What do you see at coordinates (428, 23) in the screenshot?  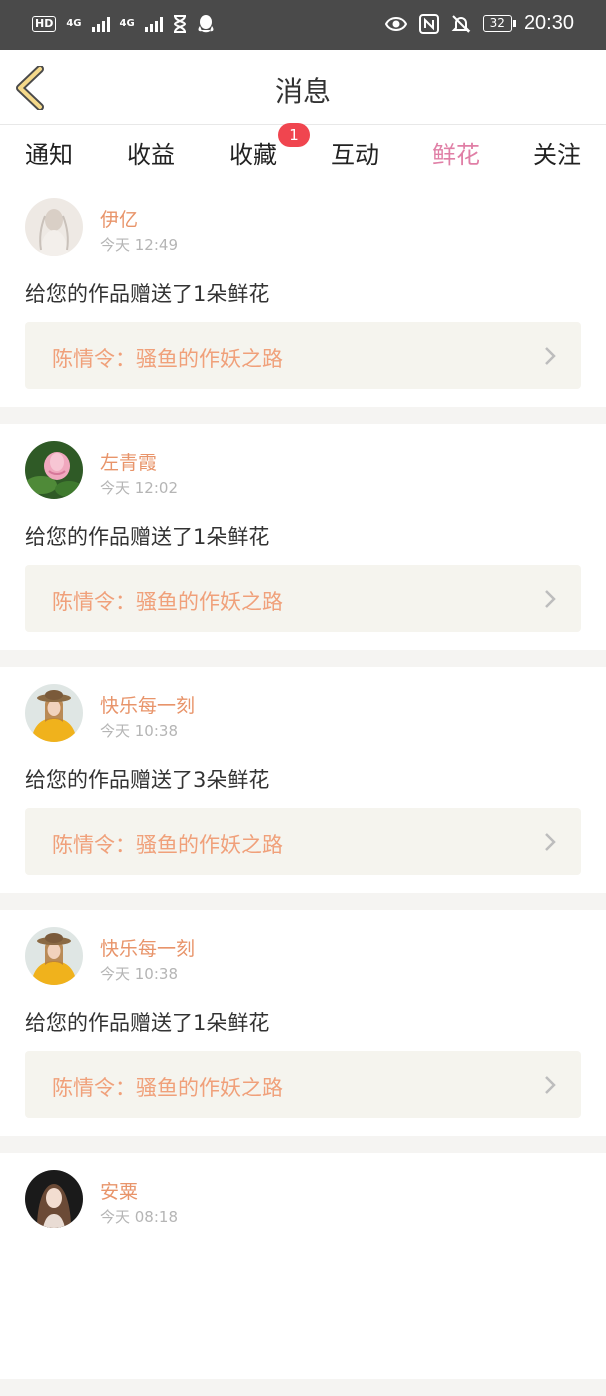 I see `nfc-icon` at bounding box center [428, 23].